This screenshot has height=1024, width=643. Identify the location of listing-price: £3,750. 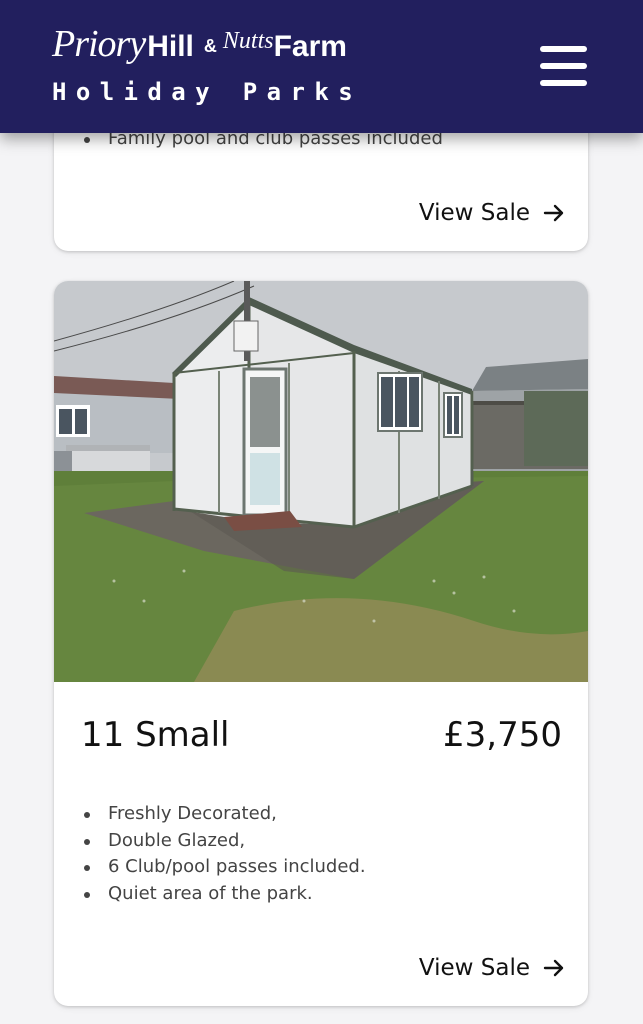
(502, 735).